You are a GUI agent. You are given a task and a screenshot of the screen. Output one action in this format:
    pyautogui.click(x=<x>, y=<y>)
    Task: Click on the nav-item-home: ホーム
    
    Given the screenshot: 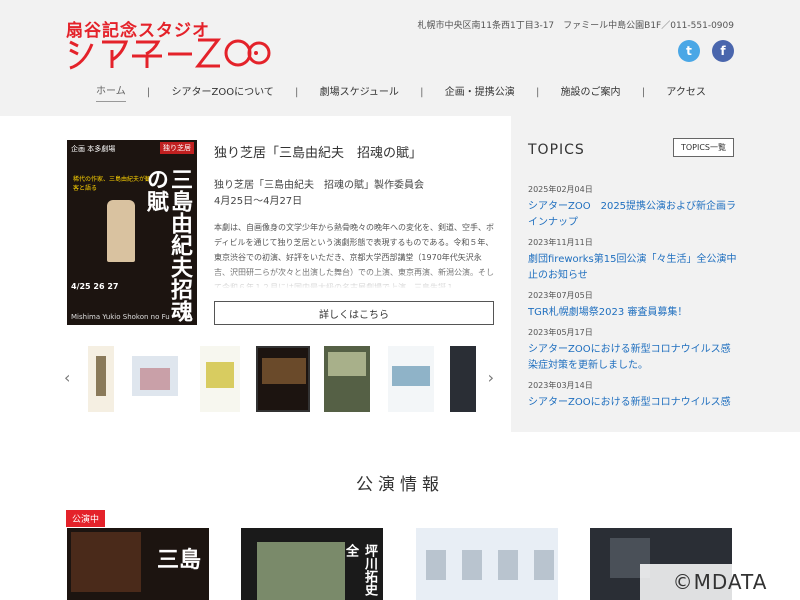 What is the action you would take?
    pyautogui.click(x=111, y=92)
    